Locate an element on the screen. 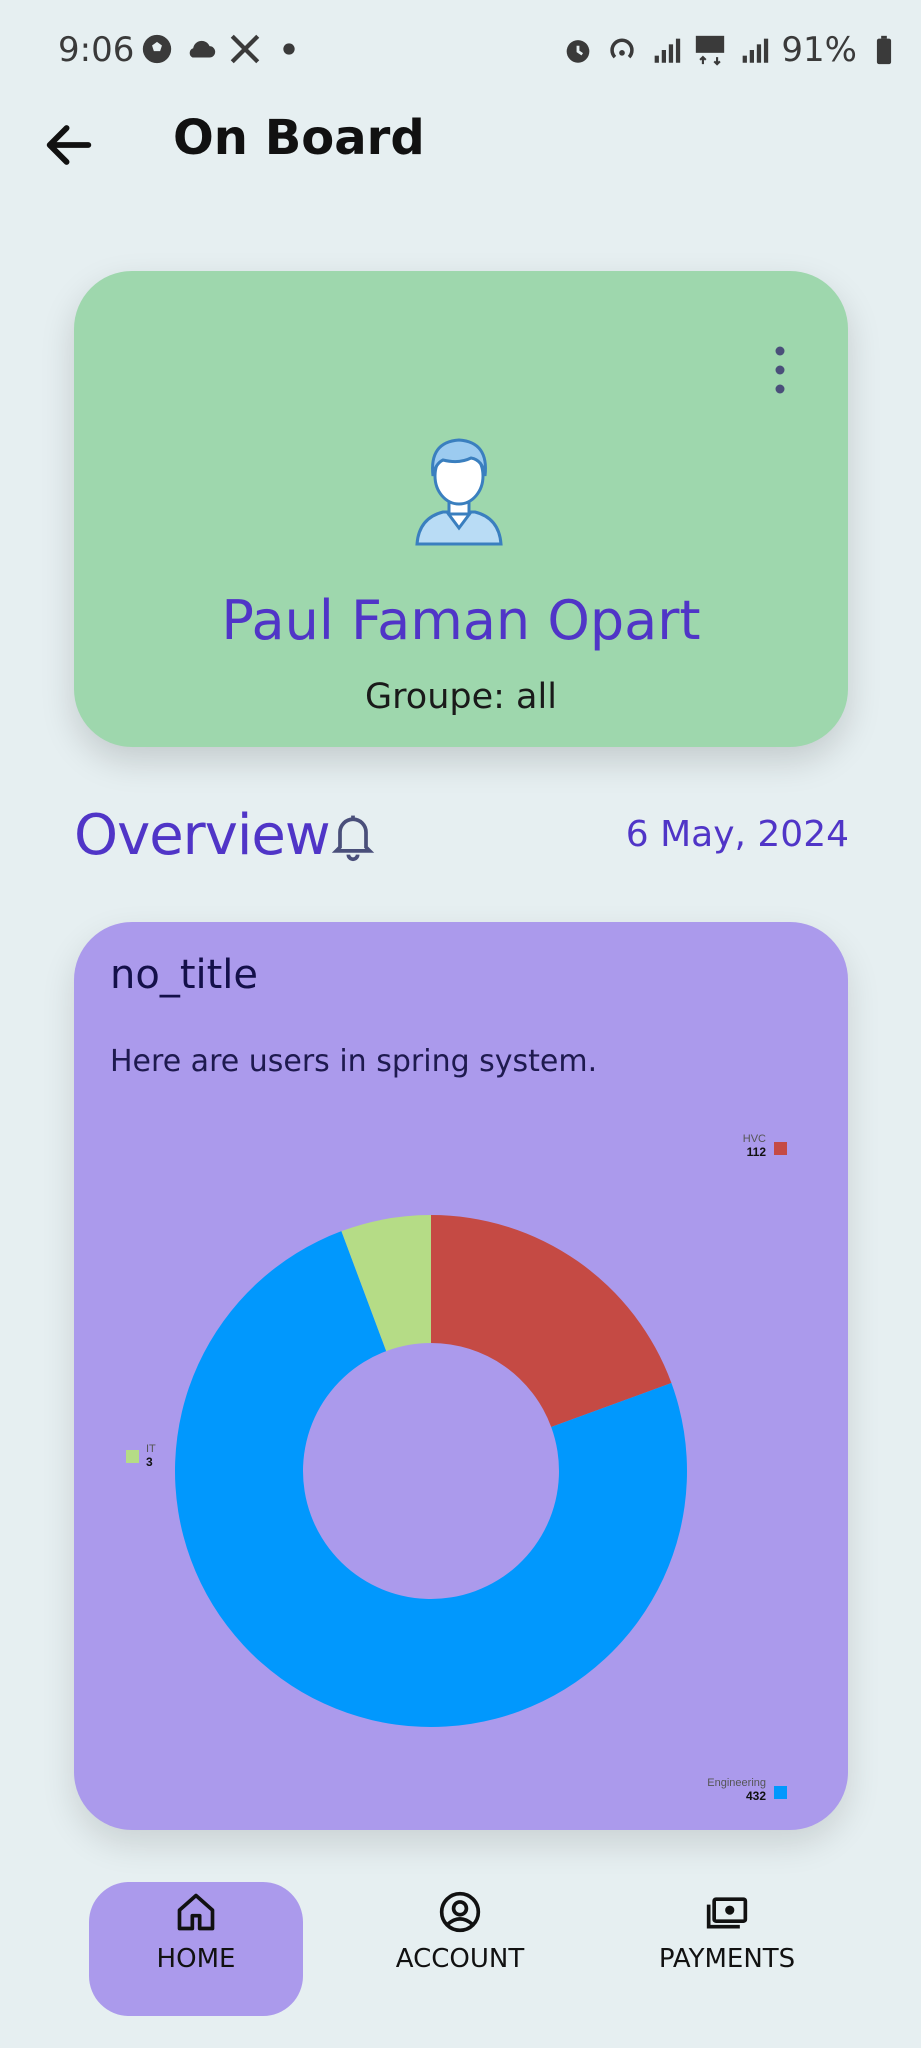 This screenshot has height=2048, width=921. nav-account: ACCOUNT is located at coordinates (460, 1949).